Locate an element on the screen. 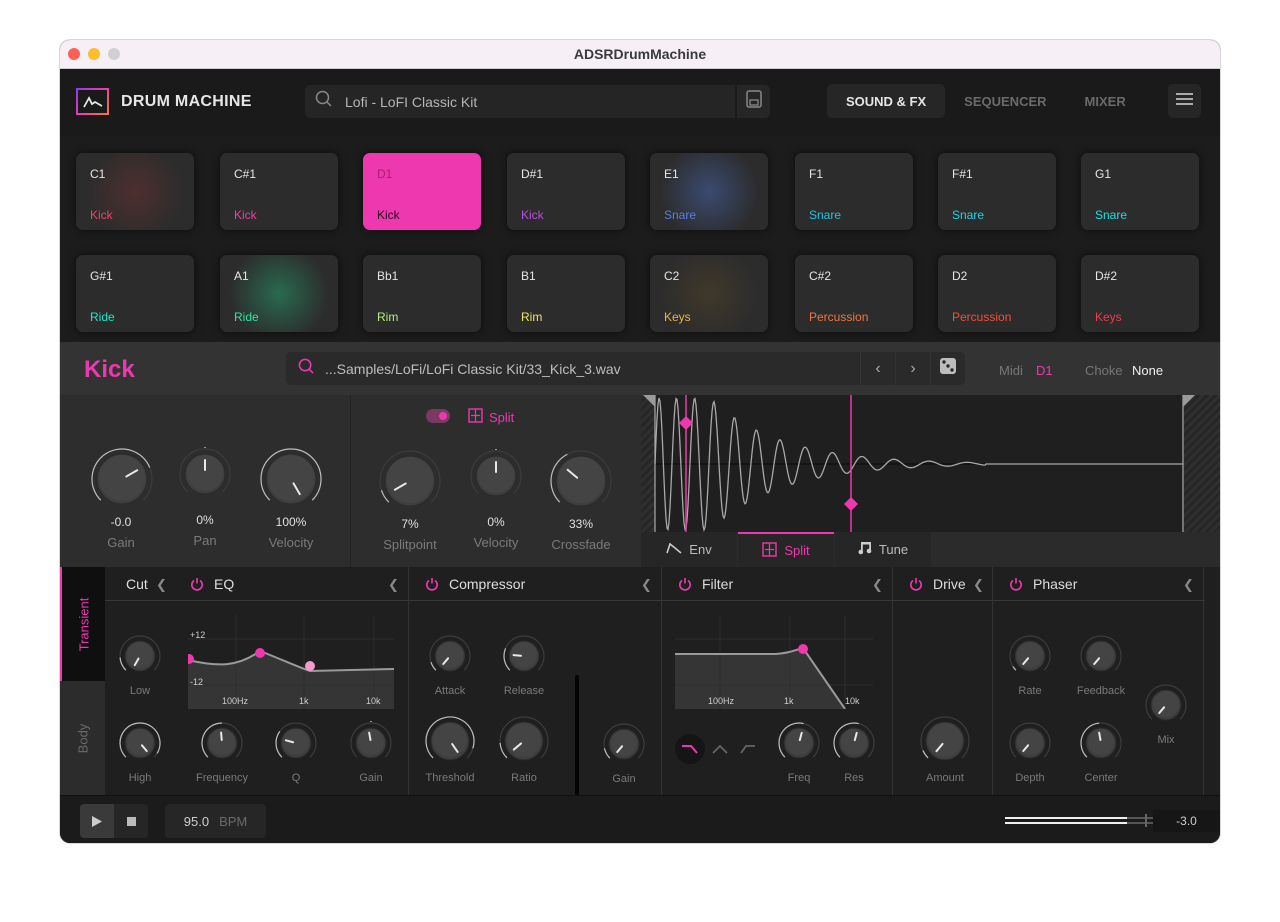 The width and height of the screenshot is (1280, 922). waveform-display is located at coordinates (930, 464).